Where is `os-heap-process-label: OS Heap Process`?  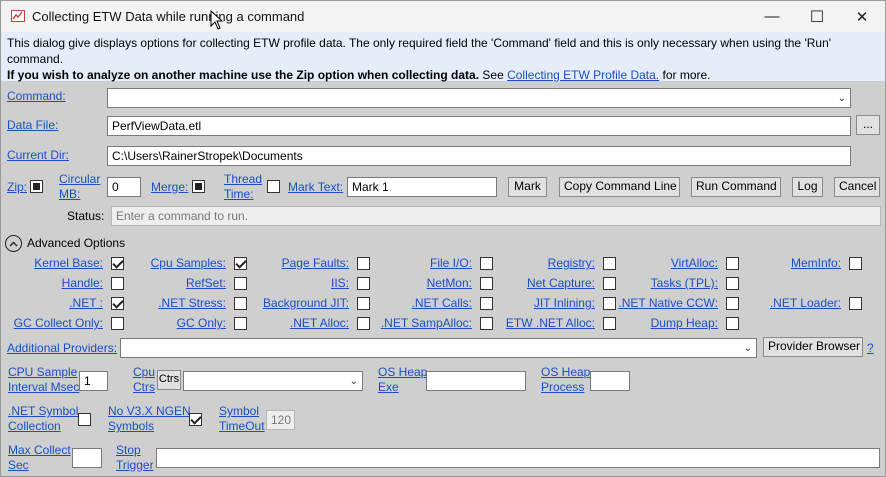 os-heap-process-label: OS Heap Process is located at coordinates (565, 380).